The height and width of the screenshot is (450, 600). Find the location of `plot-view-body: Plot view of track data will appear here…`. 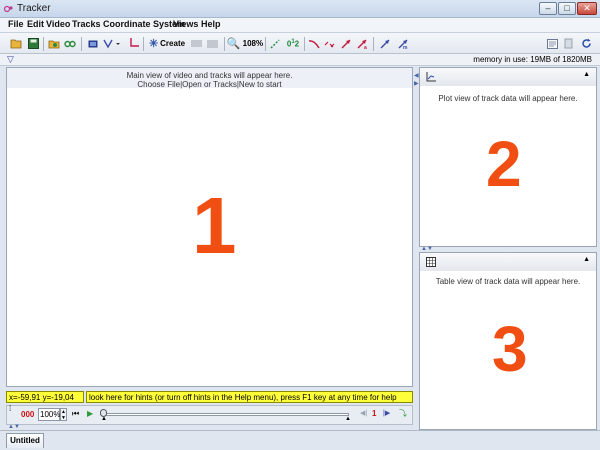

plot-view-body: Plot view of track data will appear here… is located at coordinates (508, 166).